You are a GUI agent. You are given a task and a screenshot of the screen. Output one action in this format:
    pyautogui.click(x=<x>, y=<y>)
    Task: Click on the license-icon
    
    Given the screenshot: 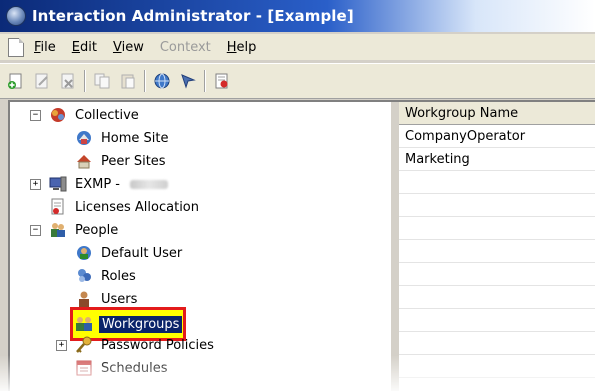 What is the action you would take?
    pyautogui.click(x=57, y=206)
    